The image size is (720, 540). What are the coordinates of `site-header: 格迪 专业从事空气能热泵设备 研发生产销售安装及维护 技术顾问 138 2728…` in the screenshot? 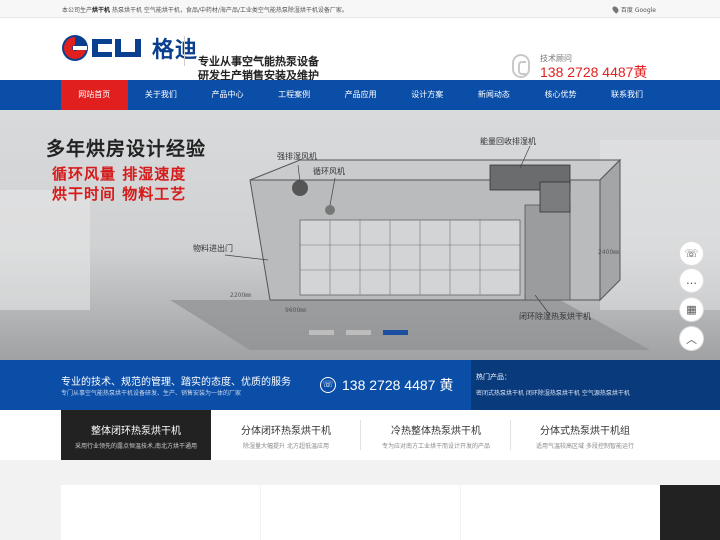 It's located at (360, 50).